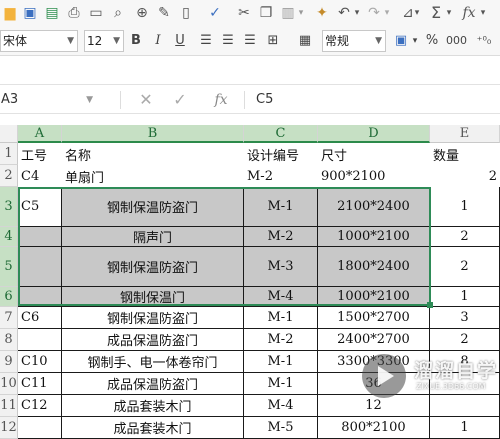 The image size is (500, 439). I want to click on function-dropdown-icon: ▾, so click(483, 13).